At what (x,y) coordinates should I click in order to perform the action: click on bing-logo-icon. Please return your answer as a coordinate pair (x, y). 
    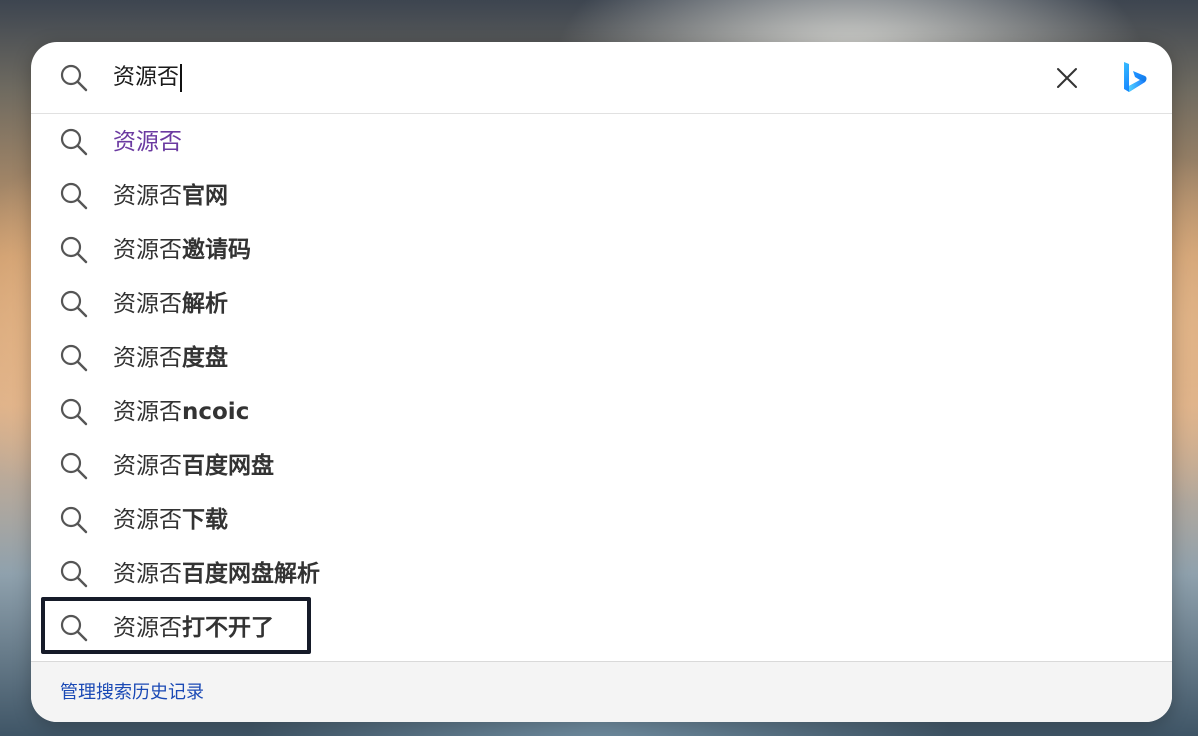
    Looking at the image, I should click on (1134, 78).